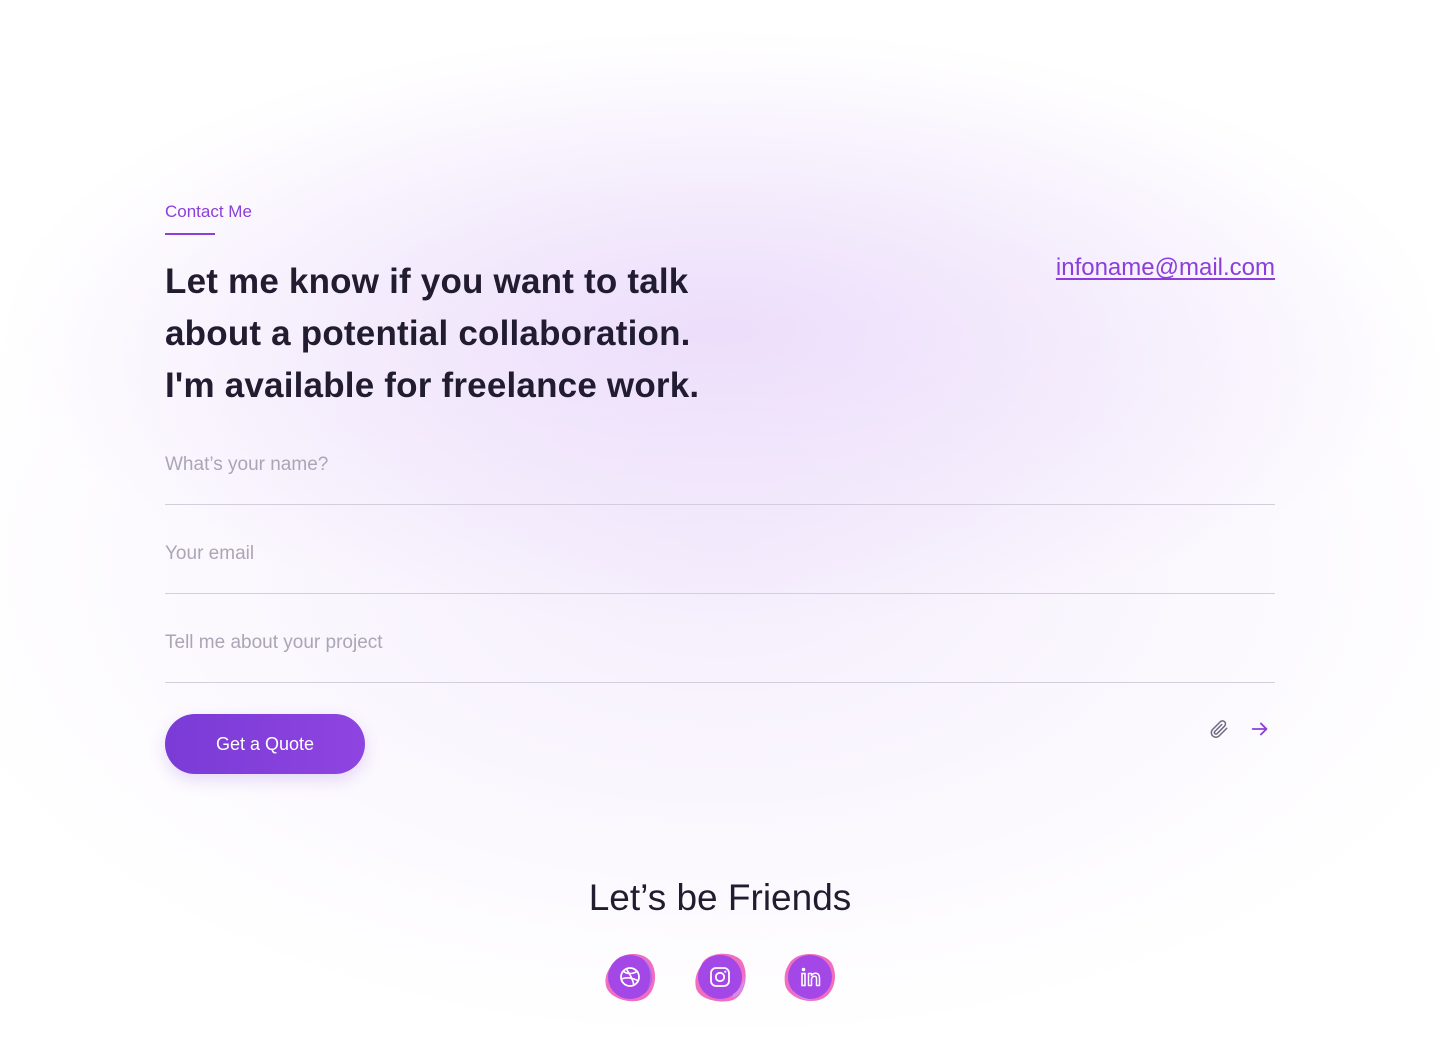 This screenshot has height=1052, width=1440. I want to click on social-links, so click(720, 978).